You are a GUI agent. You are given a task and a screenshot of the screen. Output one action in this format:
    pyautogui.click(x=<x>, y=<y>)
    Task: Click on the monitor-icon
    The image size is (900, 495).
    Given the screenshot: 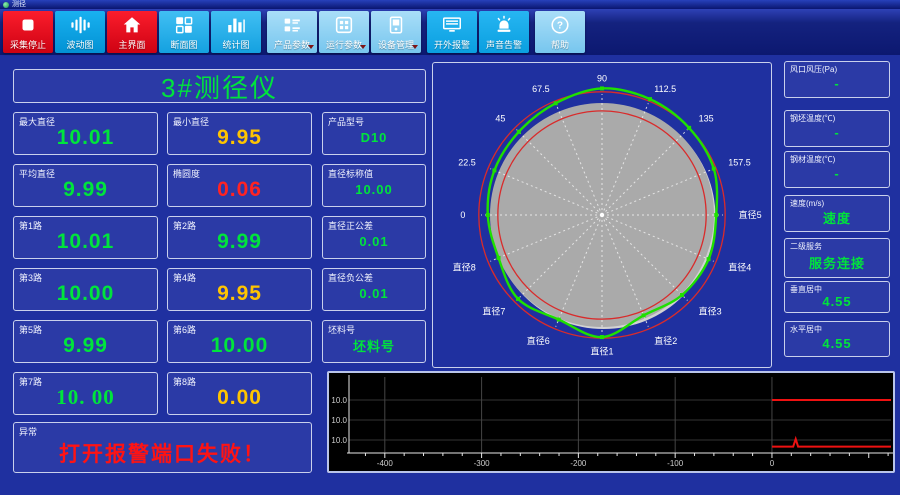 What is the action you would take?
    pyautogui.click(x=452, y=24)
    